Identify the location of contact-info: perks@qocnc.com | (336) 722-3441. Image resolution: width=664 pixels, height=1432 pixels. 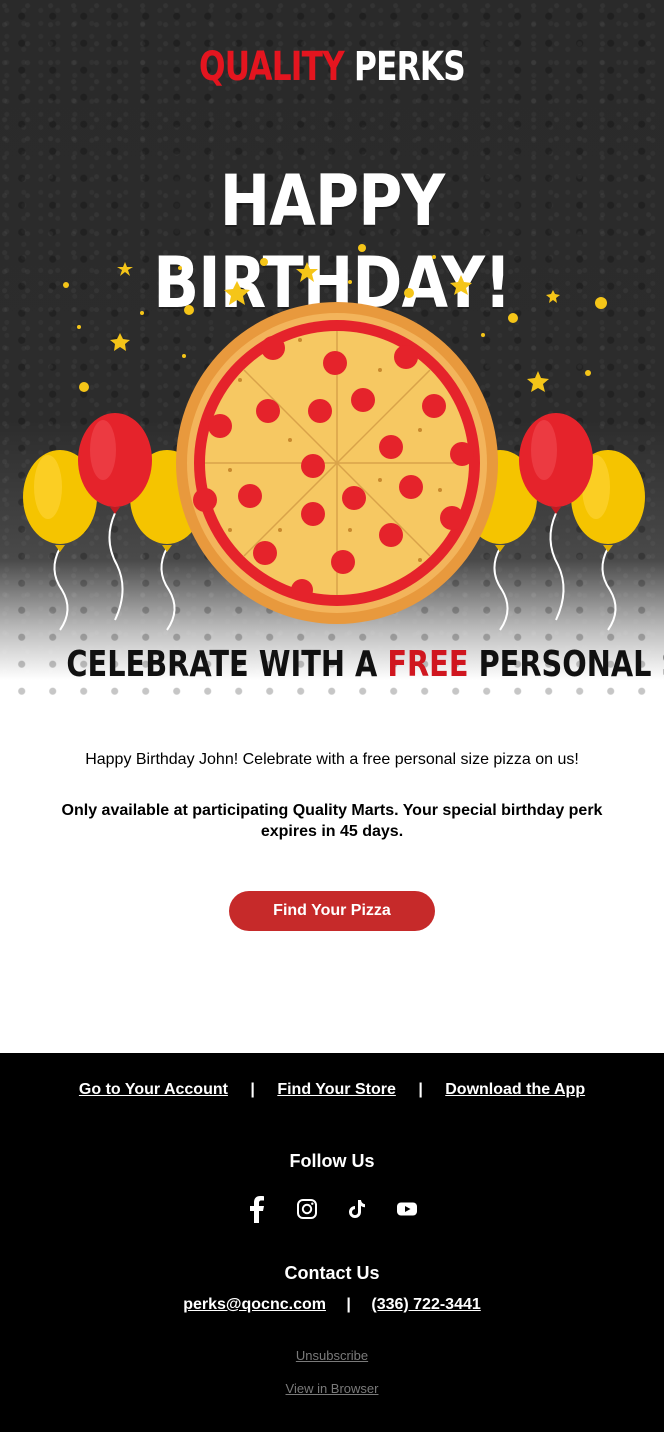
(332, 1305).